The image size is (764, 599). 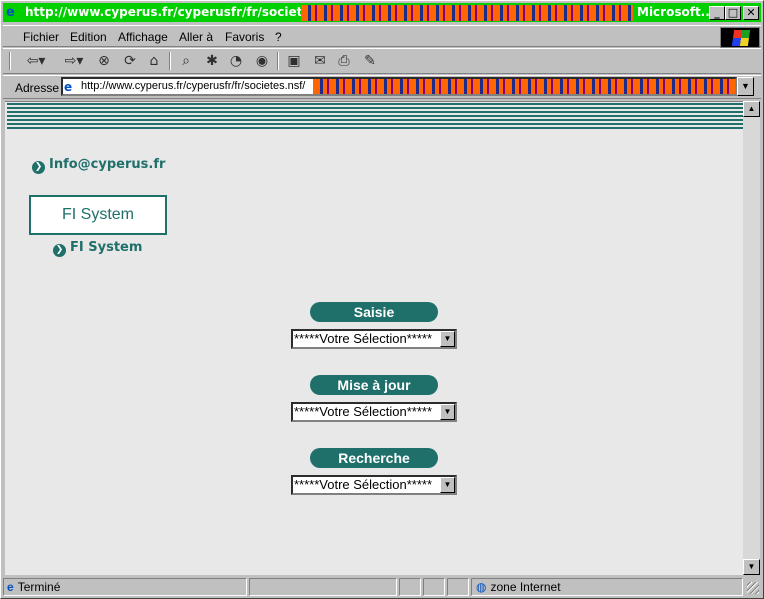 What do you see at coordinates (363, 411) in the screenshot?
I see `mise-a-jour-select-value: *****Votre Sélection*****` at bounding box center [363, 411].